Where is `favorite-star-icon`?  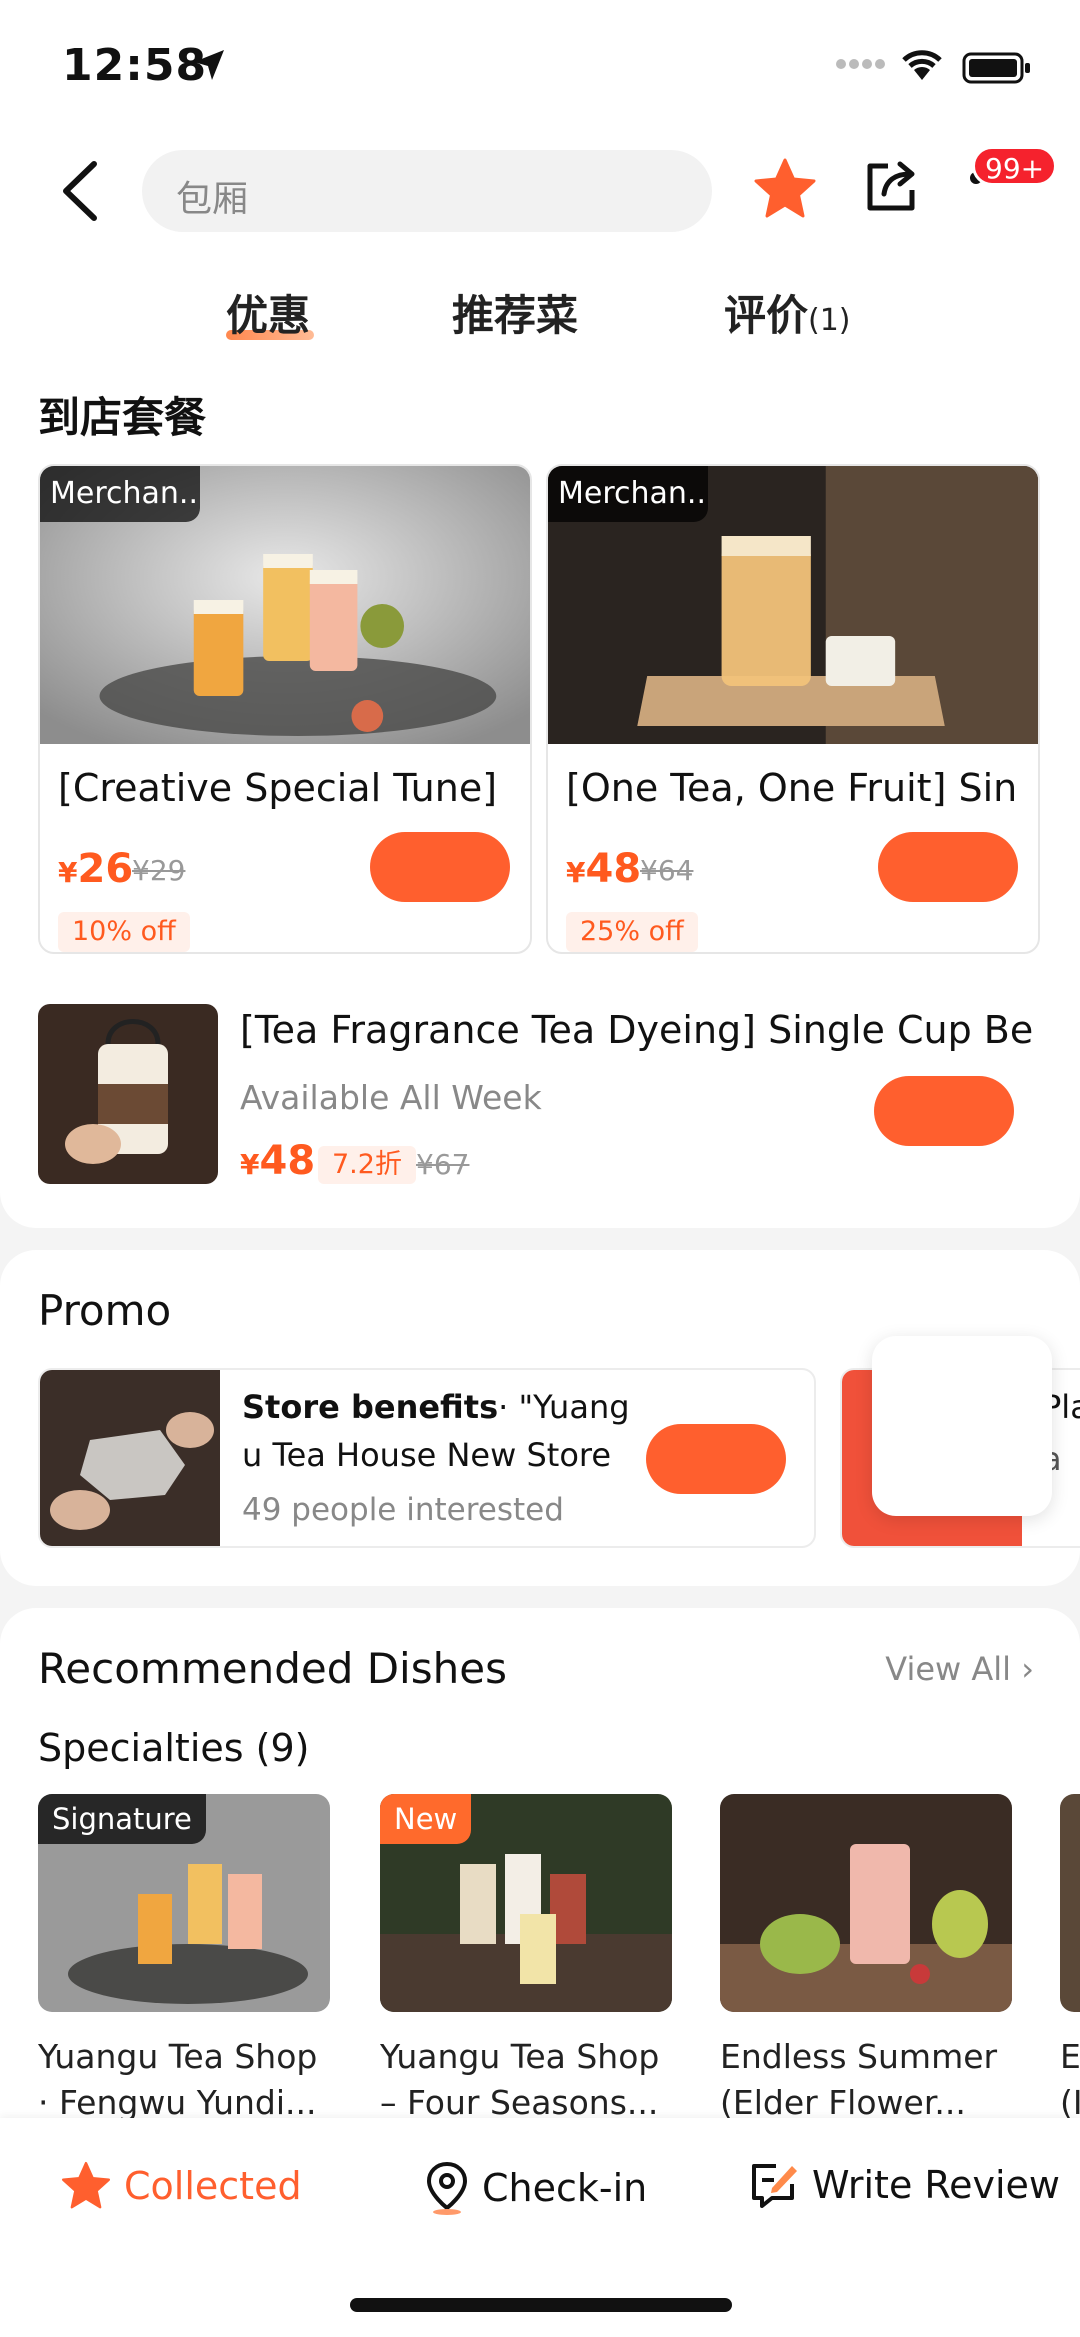 favorite-star-icon is located at coordinates (785, 189).